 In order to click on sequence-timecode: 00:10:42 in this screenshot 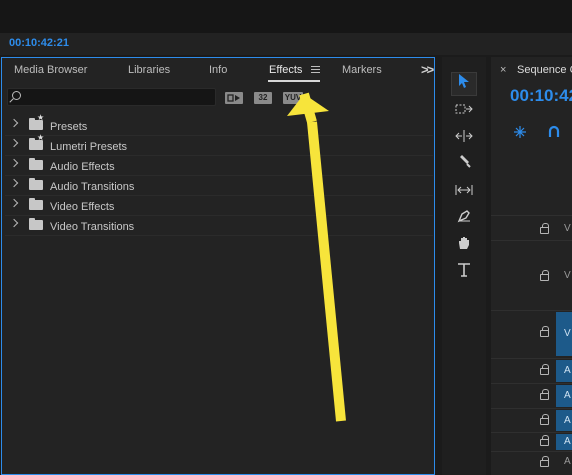, I will do `click(541, 96)`.